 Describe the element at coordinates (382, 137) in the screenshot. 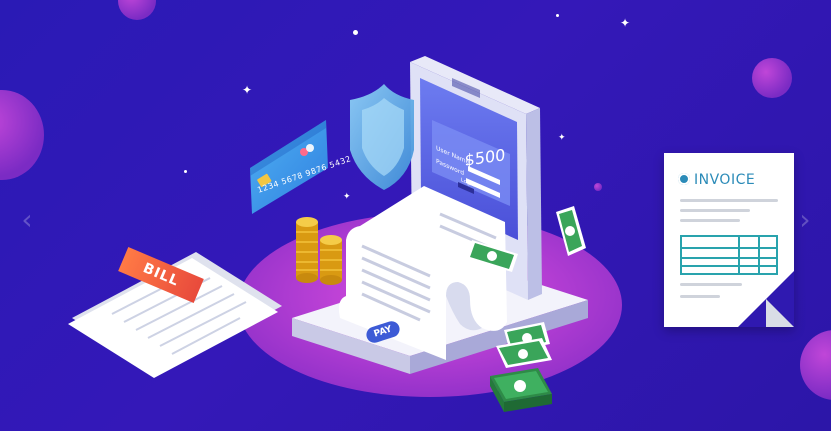

I see `shield-icon` at that location.